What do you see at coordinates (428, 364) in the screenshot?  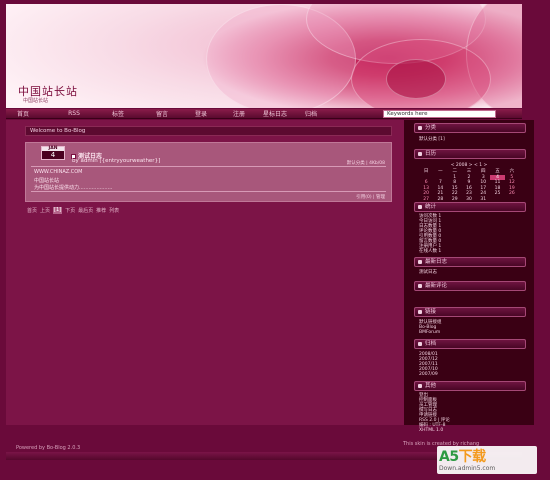 I see `archives-list: 2008/01 2007/12 2007/11 2007/10 2007/09` at bounding box center [428, 364].